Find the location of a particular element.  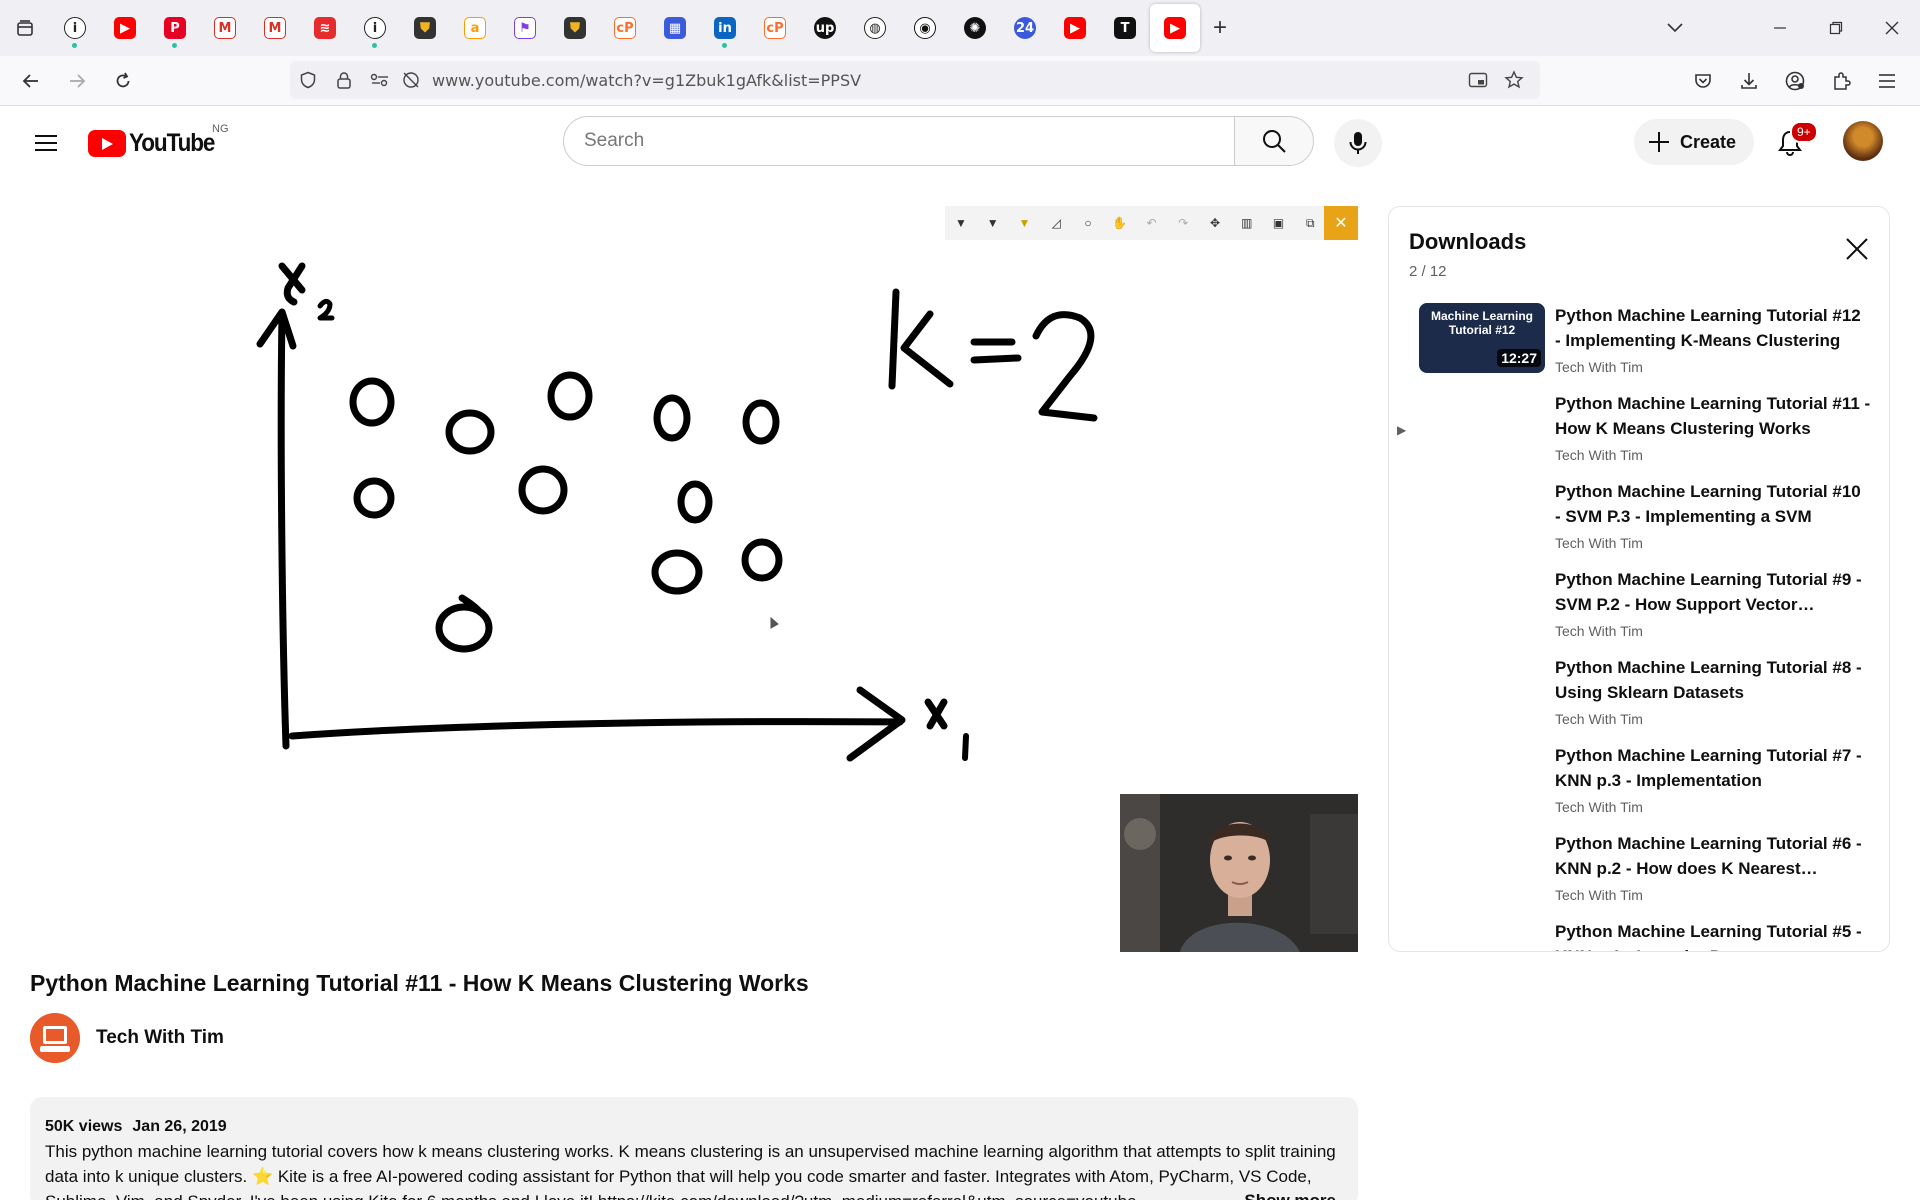

microphone-icon is located at coordinates (1358, 143).